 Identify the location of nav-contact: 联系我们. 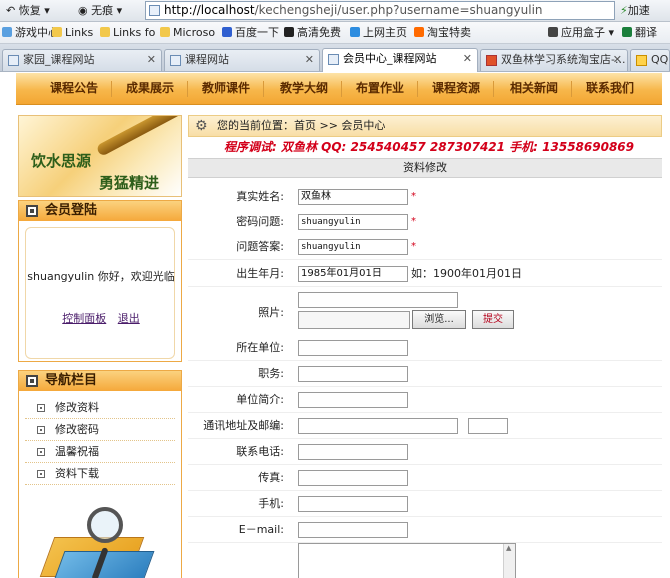
(610, 88).